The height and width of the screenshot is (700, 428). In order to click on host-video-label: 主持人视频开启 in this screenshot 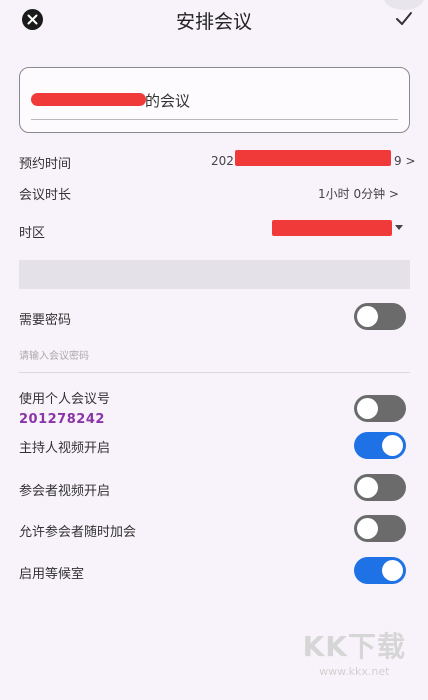, I will do `click(65, 448)`.